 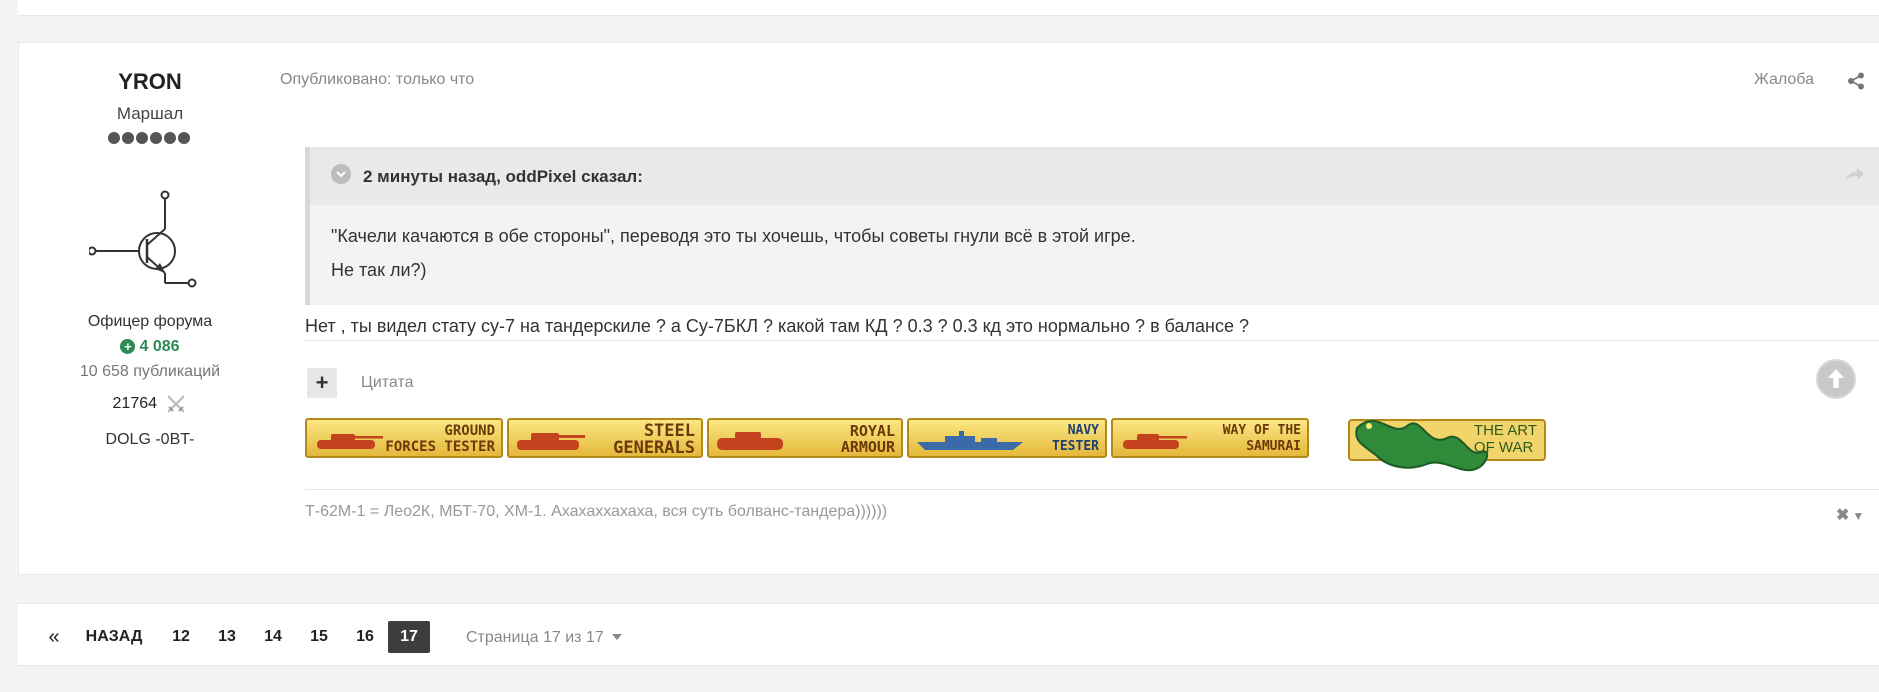 I want to click on previous-post-card, so click(x=948, y=8).